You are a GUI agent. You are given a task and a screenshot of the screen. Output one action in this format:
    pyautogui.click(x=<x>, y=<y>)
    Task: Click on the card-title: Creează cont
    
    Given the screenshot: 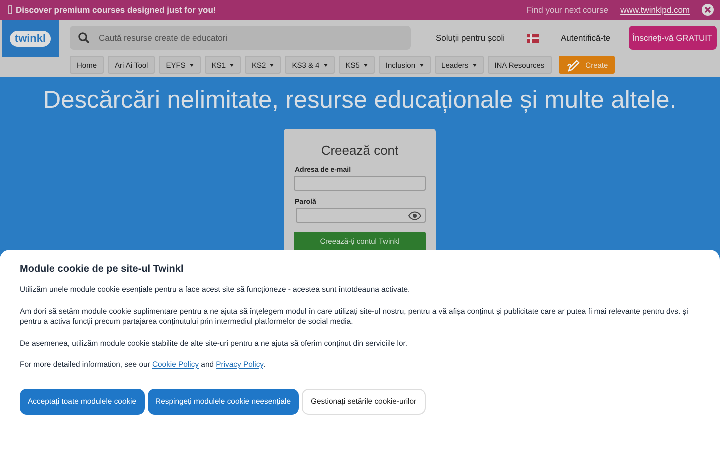 What is the action you would take?
    pyautogui.click(x=360, y=150)
    